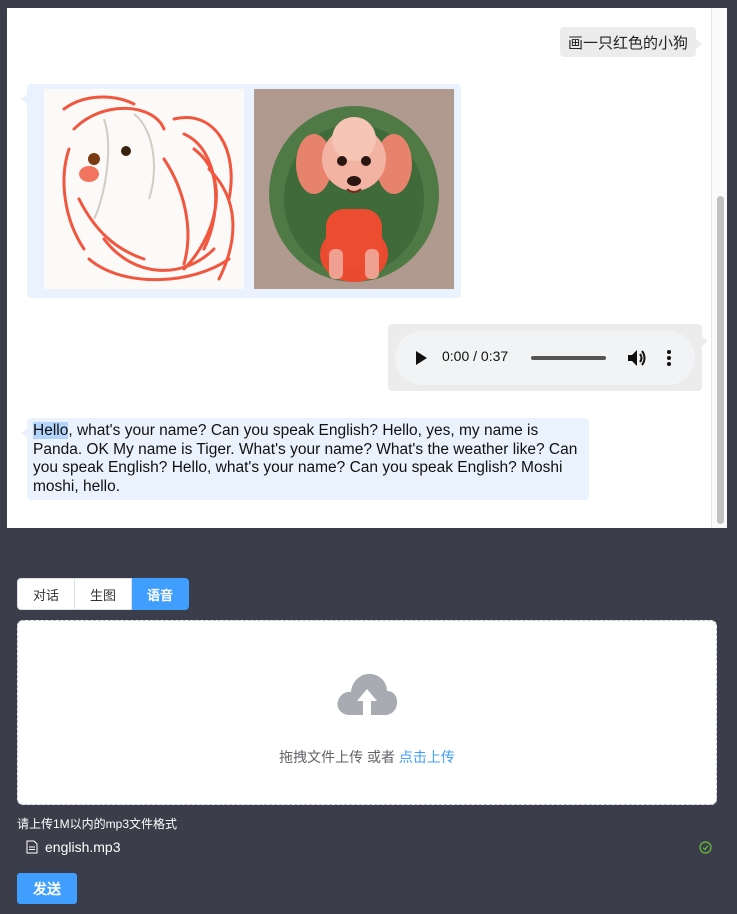  I want to click on user-message-text: 画一只红色的小狗, so click(628, 43).